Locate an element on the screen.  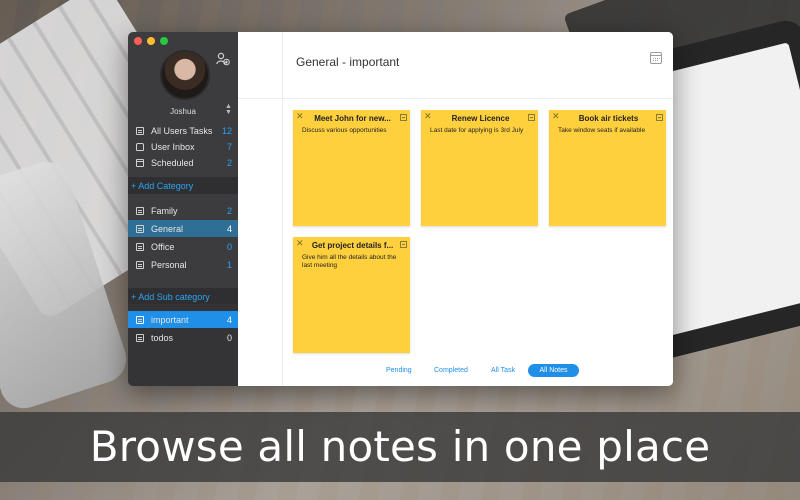
caption-banner: Browse all notes in one place is located at coordinates (400, 447).